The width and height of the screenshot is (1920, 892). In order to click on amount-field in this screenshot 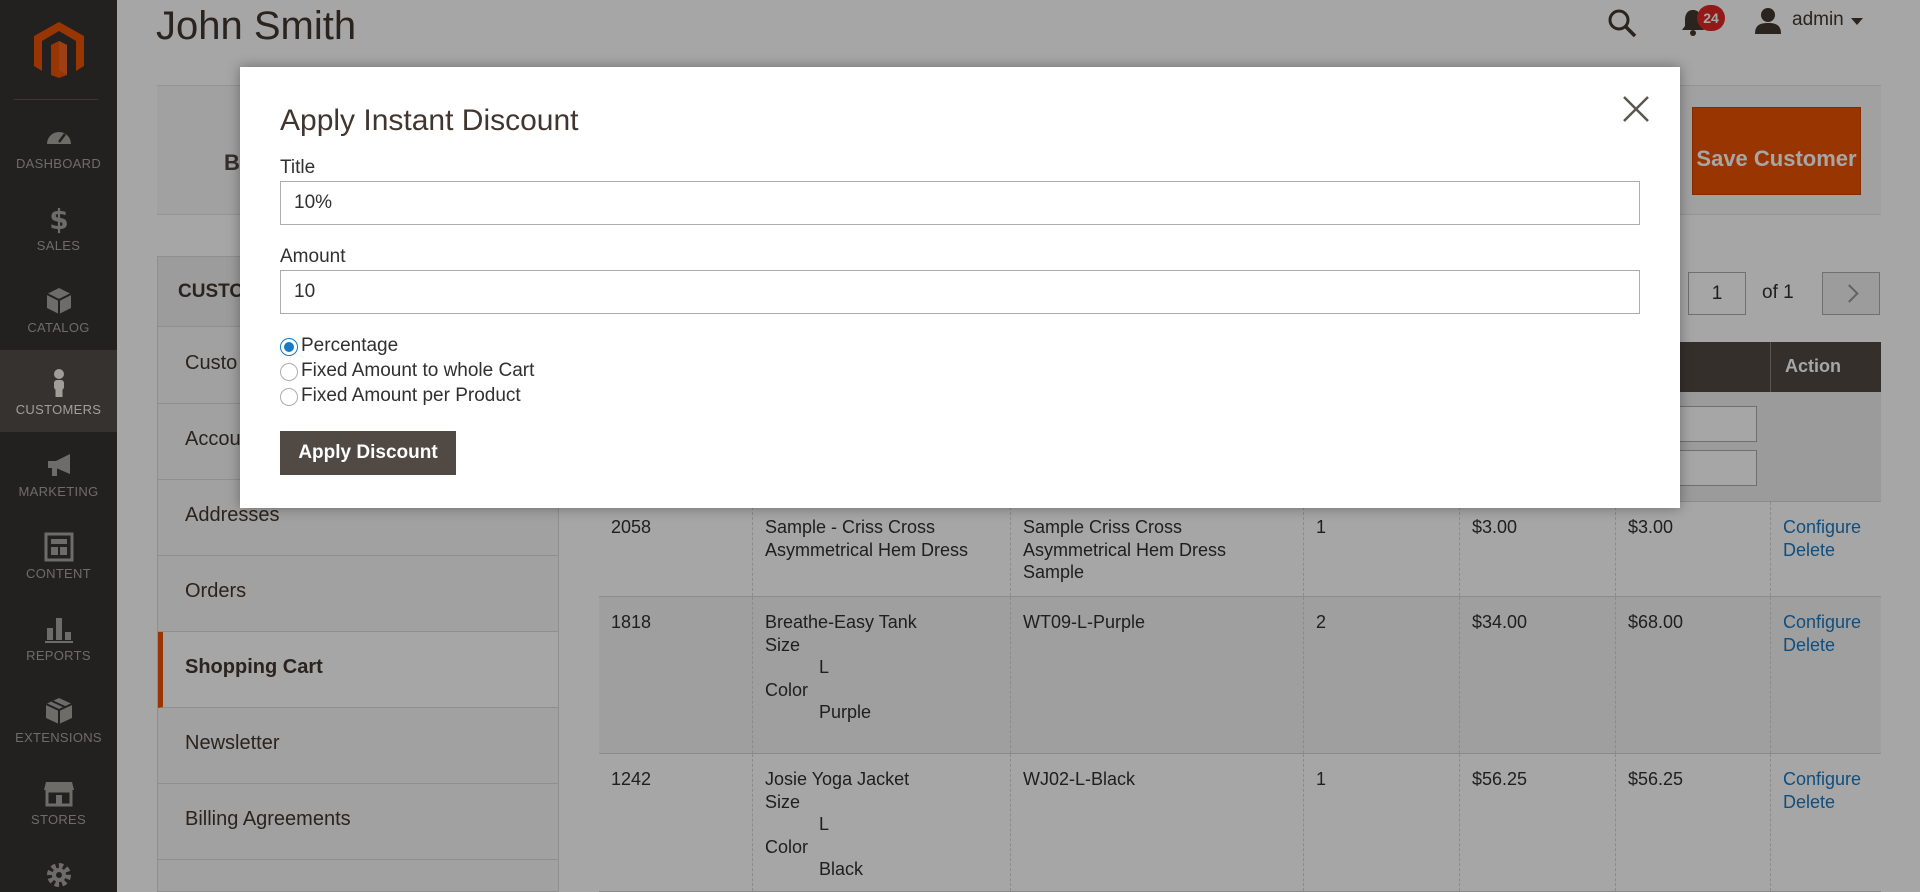, I will do `click(960, 292)`.